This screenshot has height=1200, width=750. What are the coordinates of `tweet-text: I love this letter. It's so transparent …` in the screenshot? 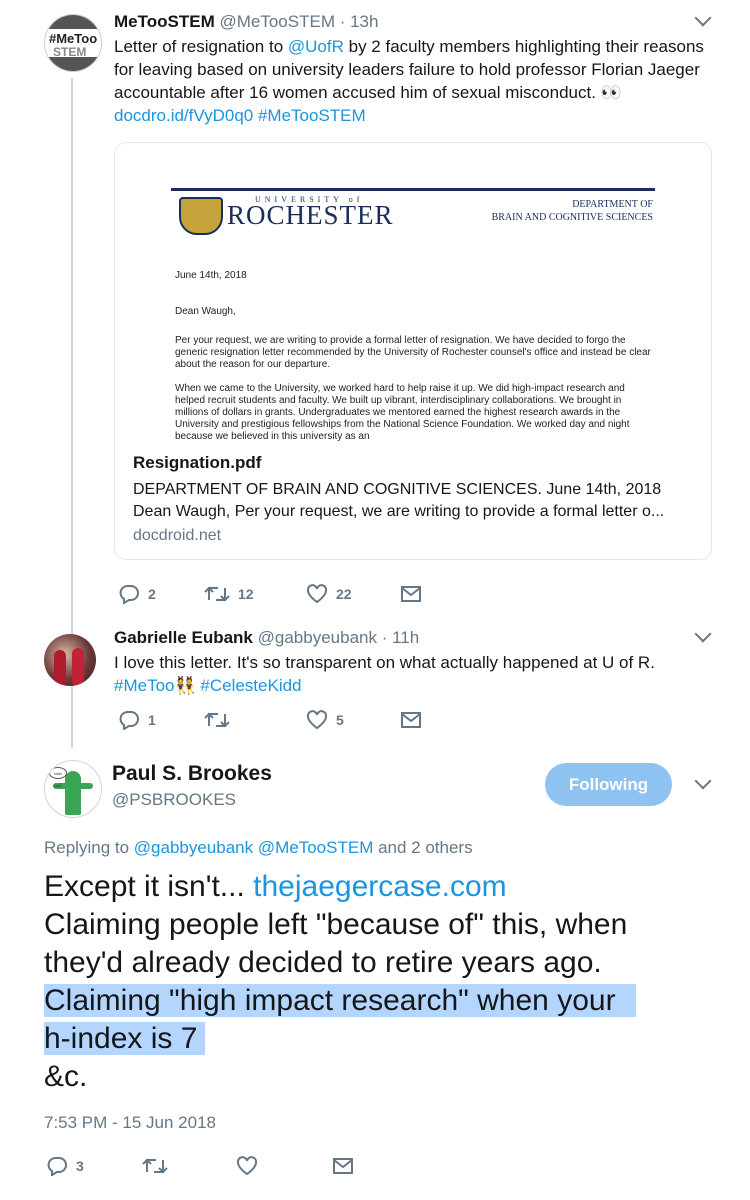 It's located at (414, 674).